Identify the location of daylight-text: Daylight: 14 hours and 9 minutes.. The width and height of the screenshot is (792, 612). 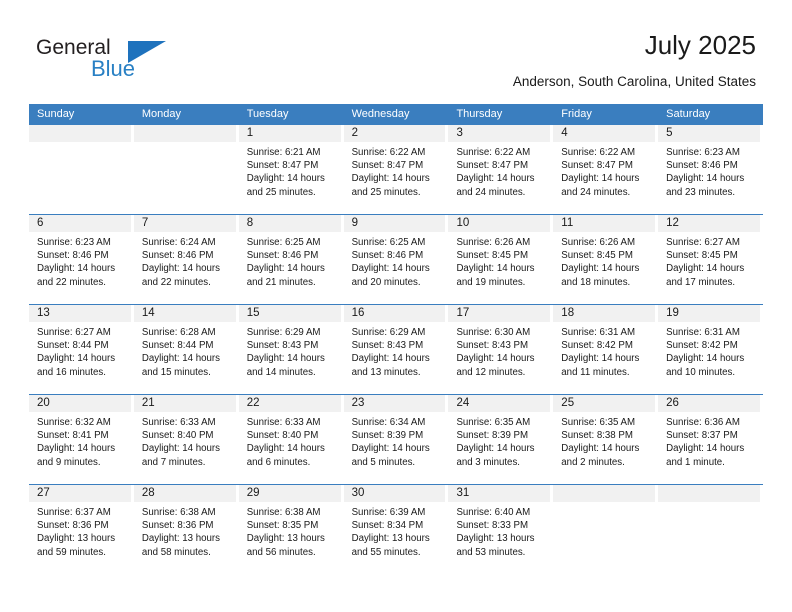
(76, 455).